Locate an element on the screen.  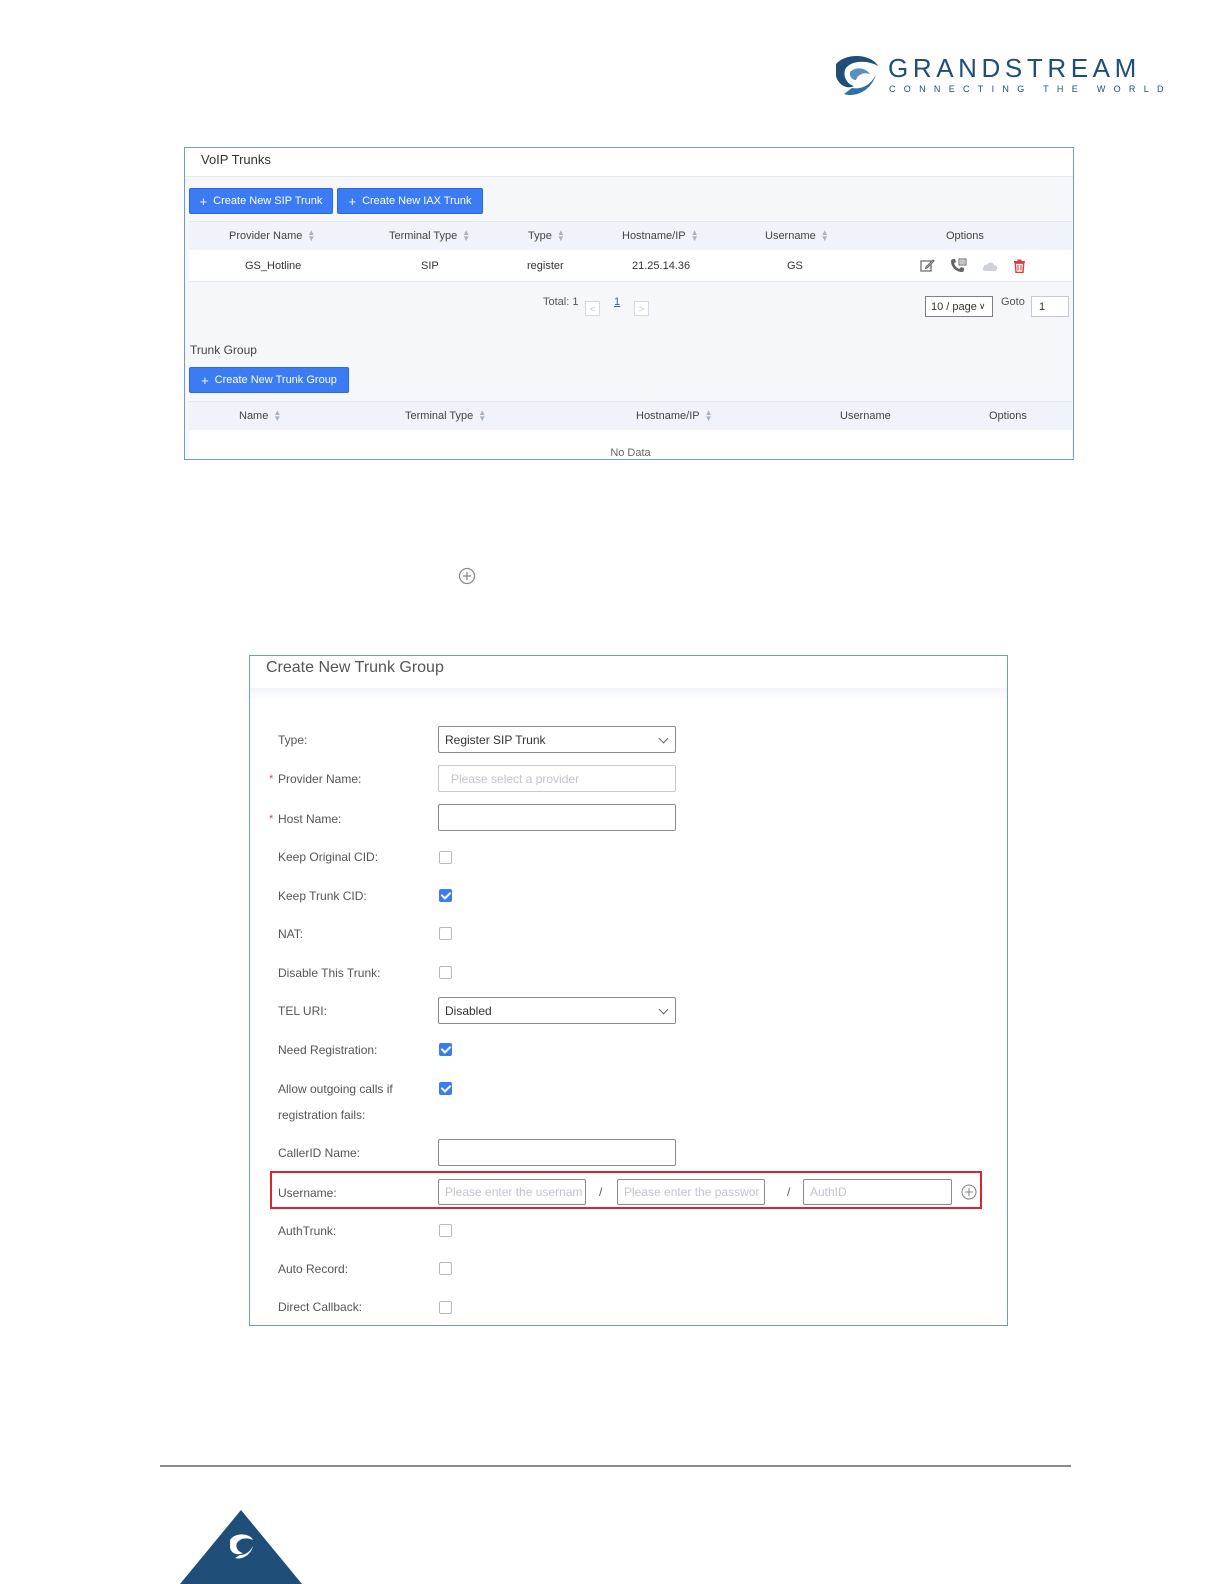
page-size-select: 10 / page ∨ is located at coordinates (959, 306).